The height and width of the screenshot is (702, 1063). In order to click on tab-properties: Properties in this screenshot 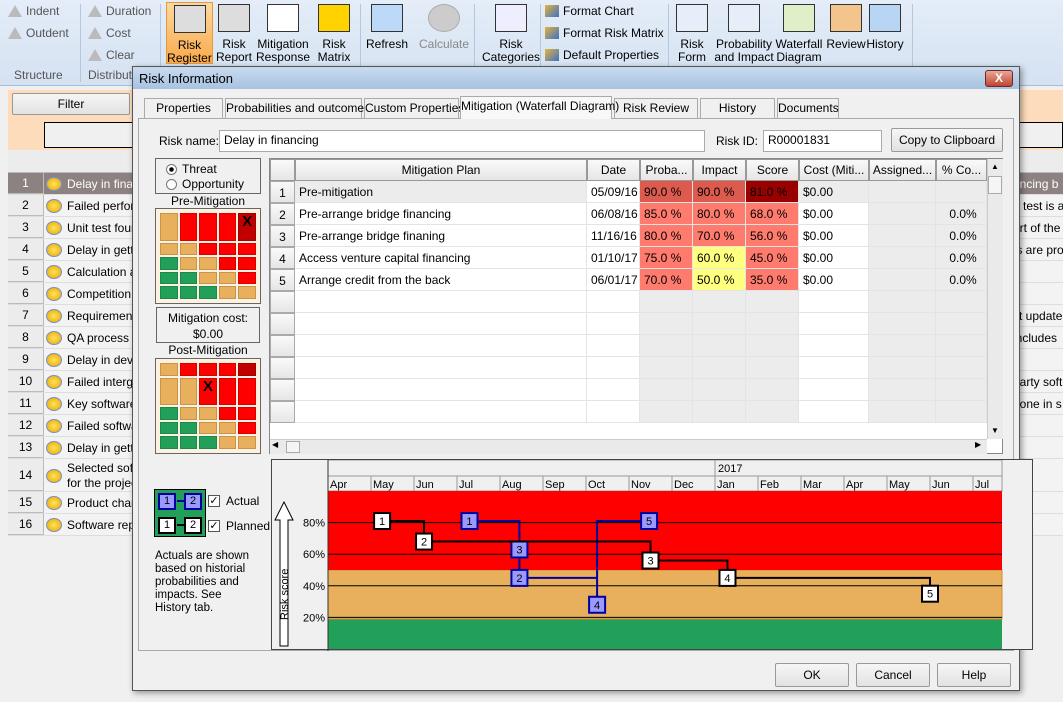, I will do `click(183, 108)`.